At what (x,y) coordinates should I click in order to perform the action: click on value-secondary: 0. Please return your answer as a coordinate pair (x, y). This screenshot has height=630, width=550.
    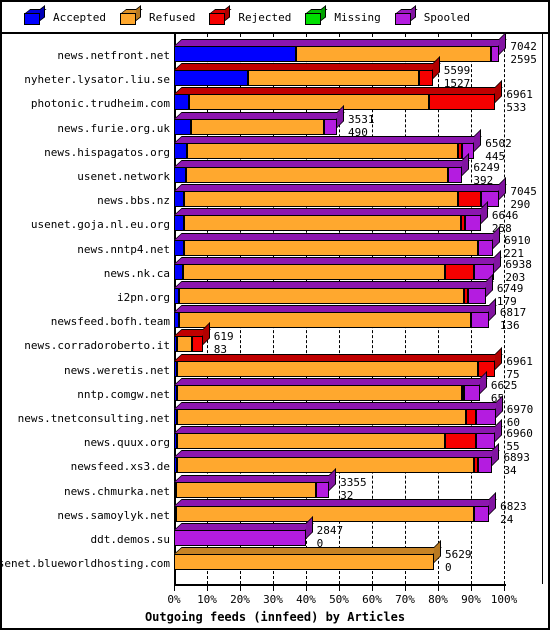
    Looking at the image, I should click on (448, 568).